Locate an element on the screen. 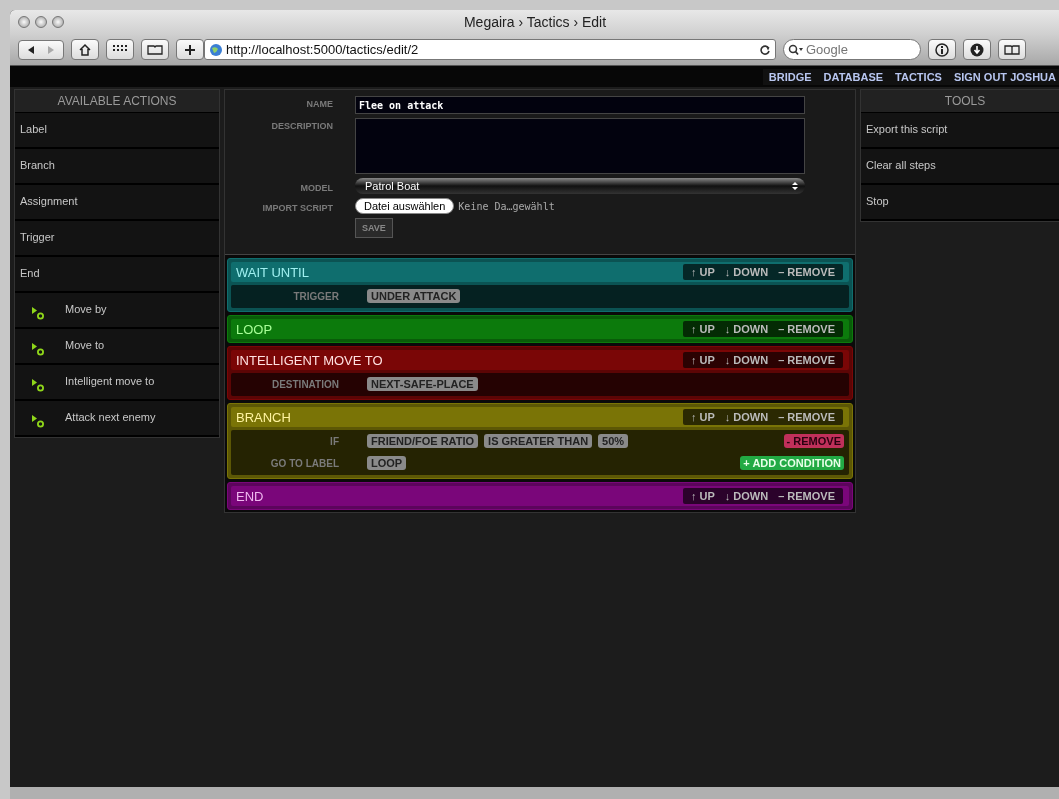  param-label: GO TO LABEL is located at coordinates (304, 463).